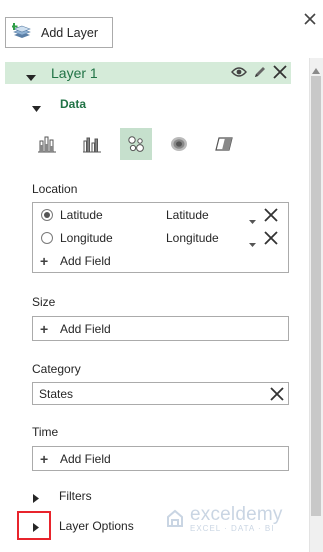  I want to click on remove-latitude-icon, so click(271, 215).